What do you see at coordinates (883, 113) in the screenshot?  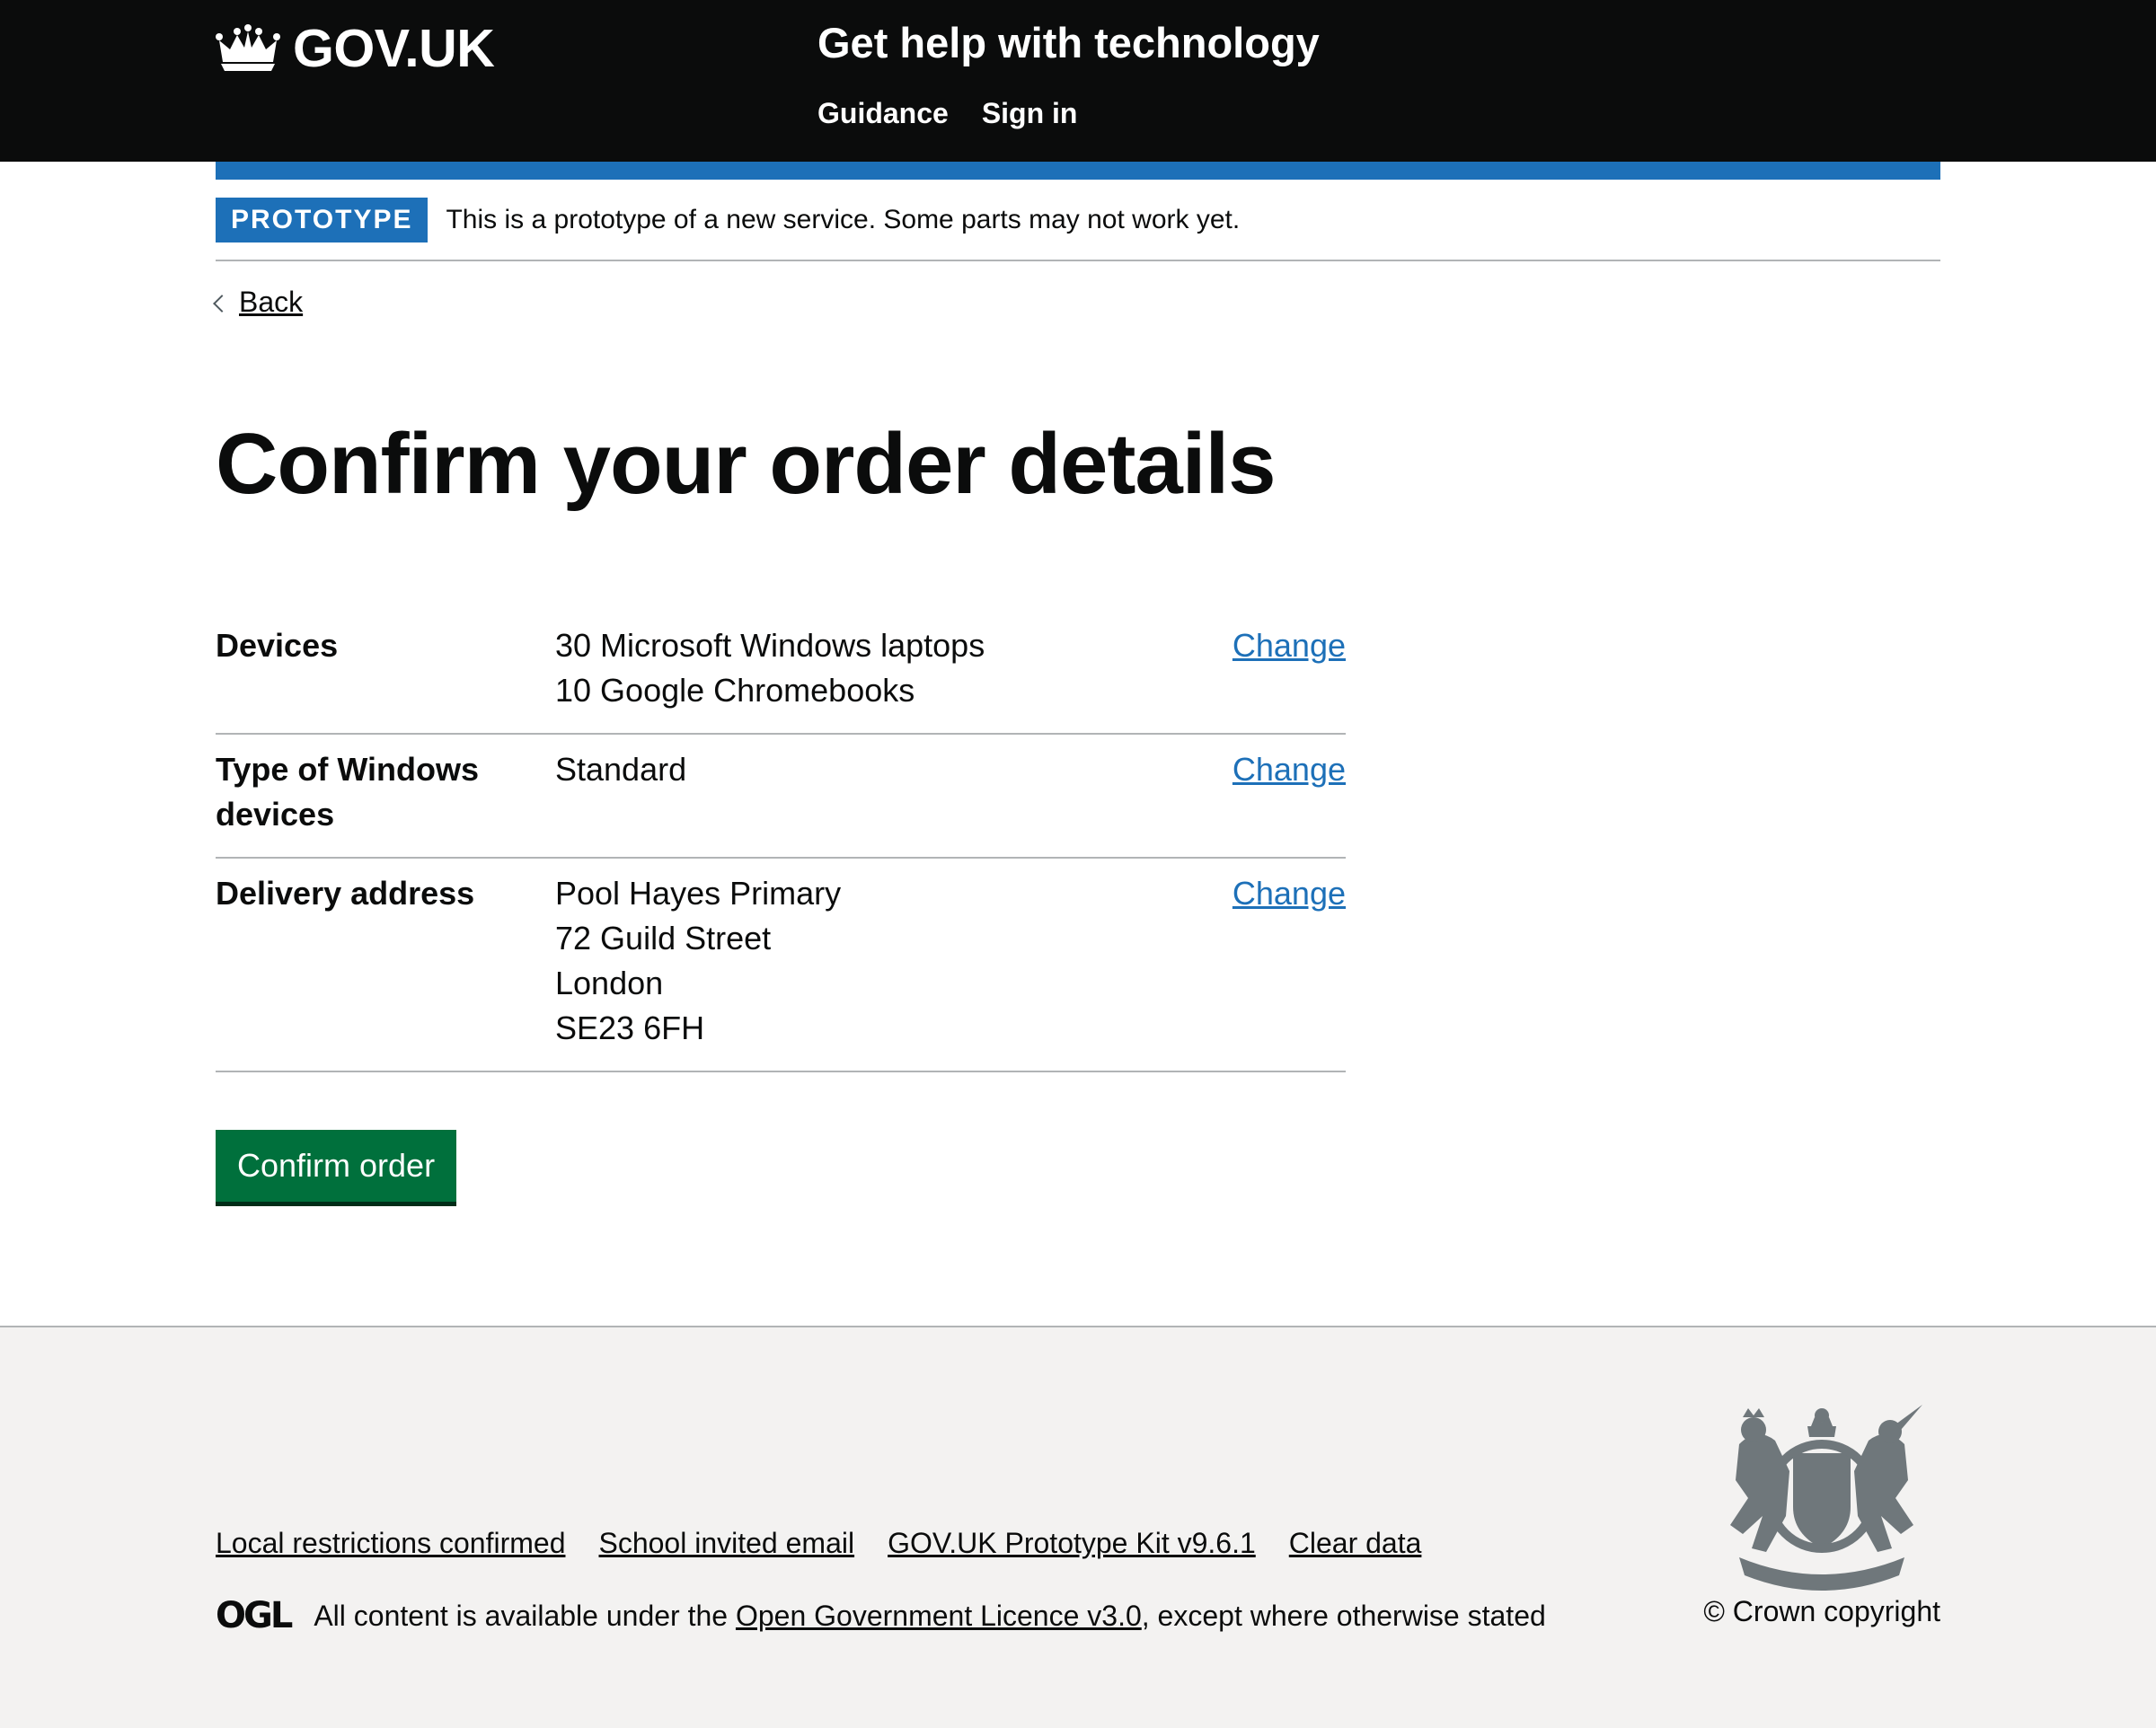 I see `nav-guidance: Guidance` at bounding box center [883, 113].